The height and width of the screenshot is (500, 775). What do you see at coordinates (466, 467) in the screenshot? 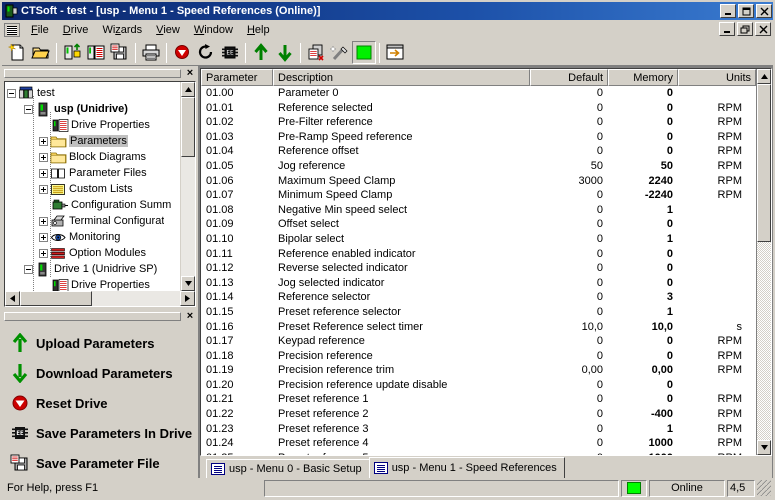
I see `tab-menu-1-speed-references: usp - Menu 1 - Speed References` at bounding box center [466, 467].